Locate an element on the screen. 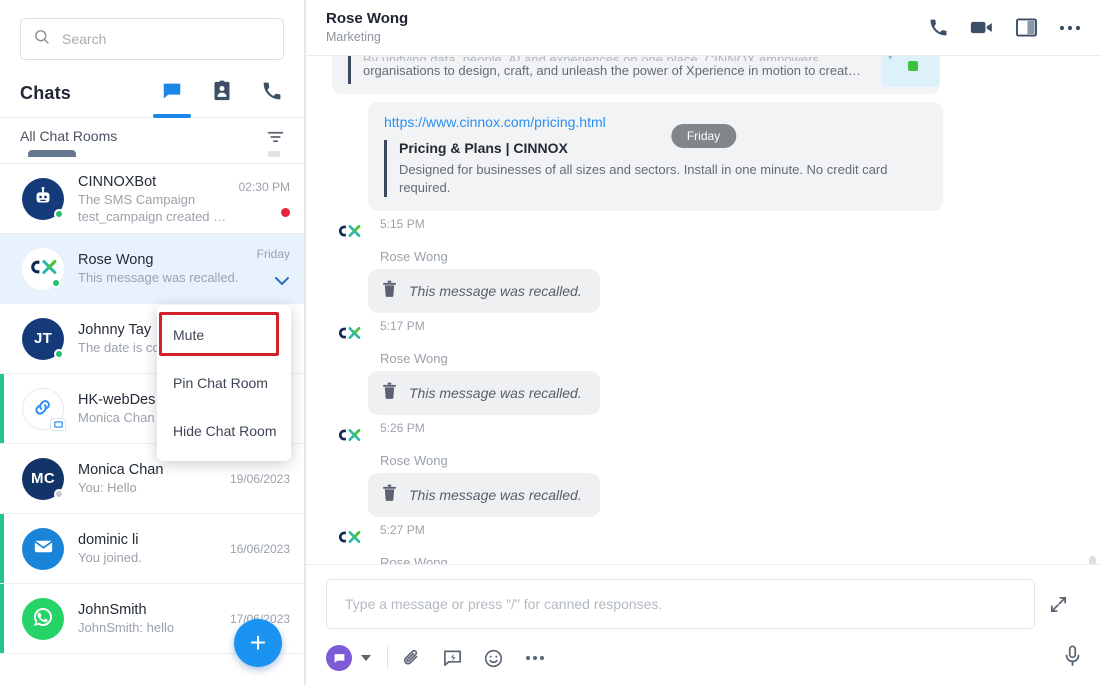 The height and width of the screenshot is (685, 1101). chevron-down-icon is located at coordinates (282, 282).